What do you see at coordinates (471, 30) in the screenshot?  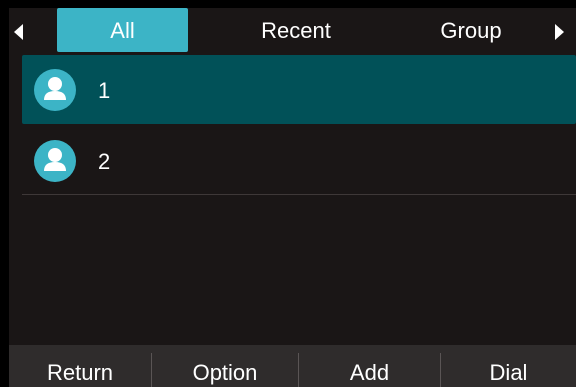 I see `tab-group: Group` at bounding box center [471, 30].